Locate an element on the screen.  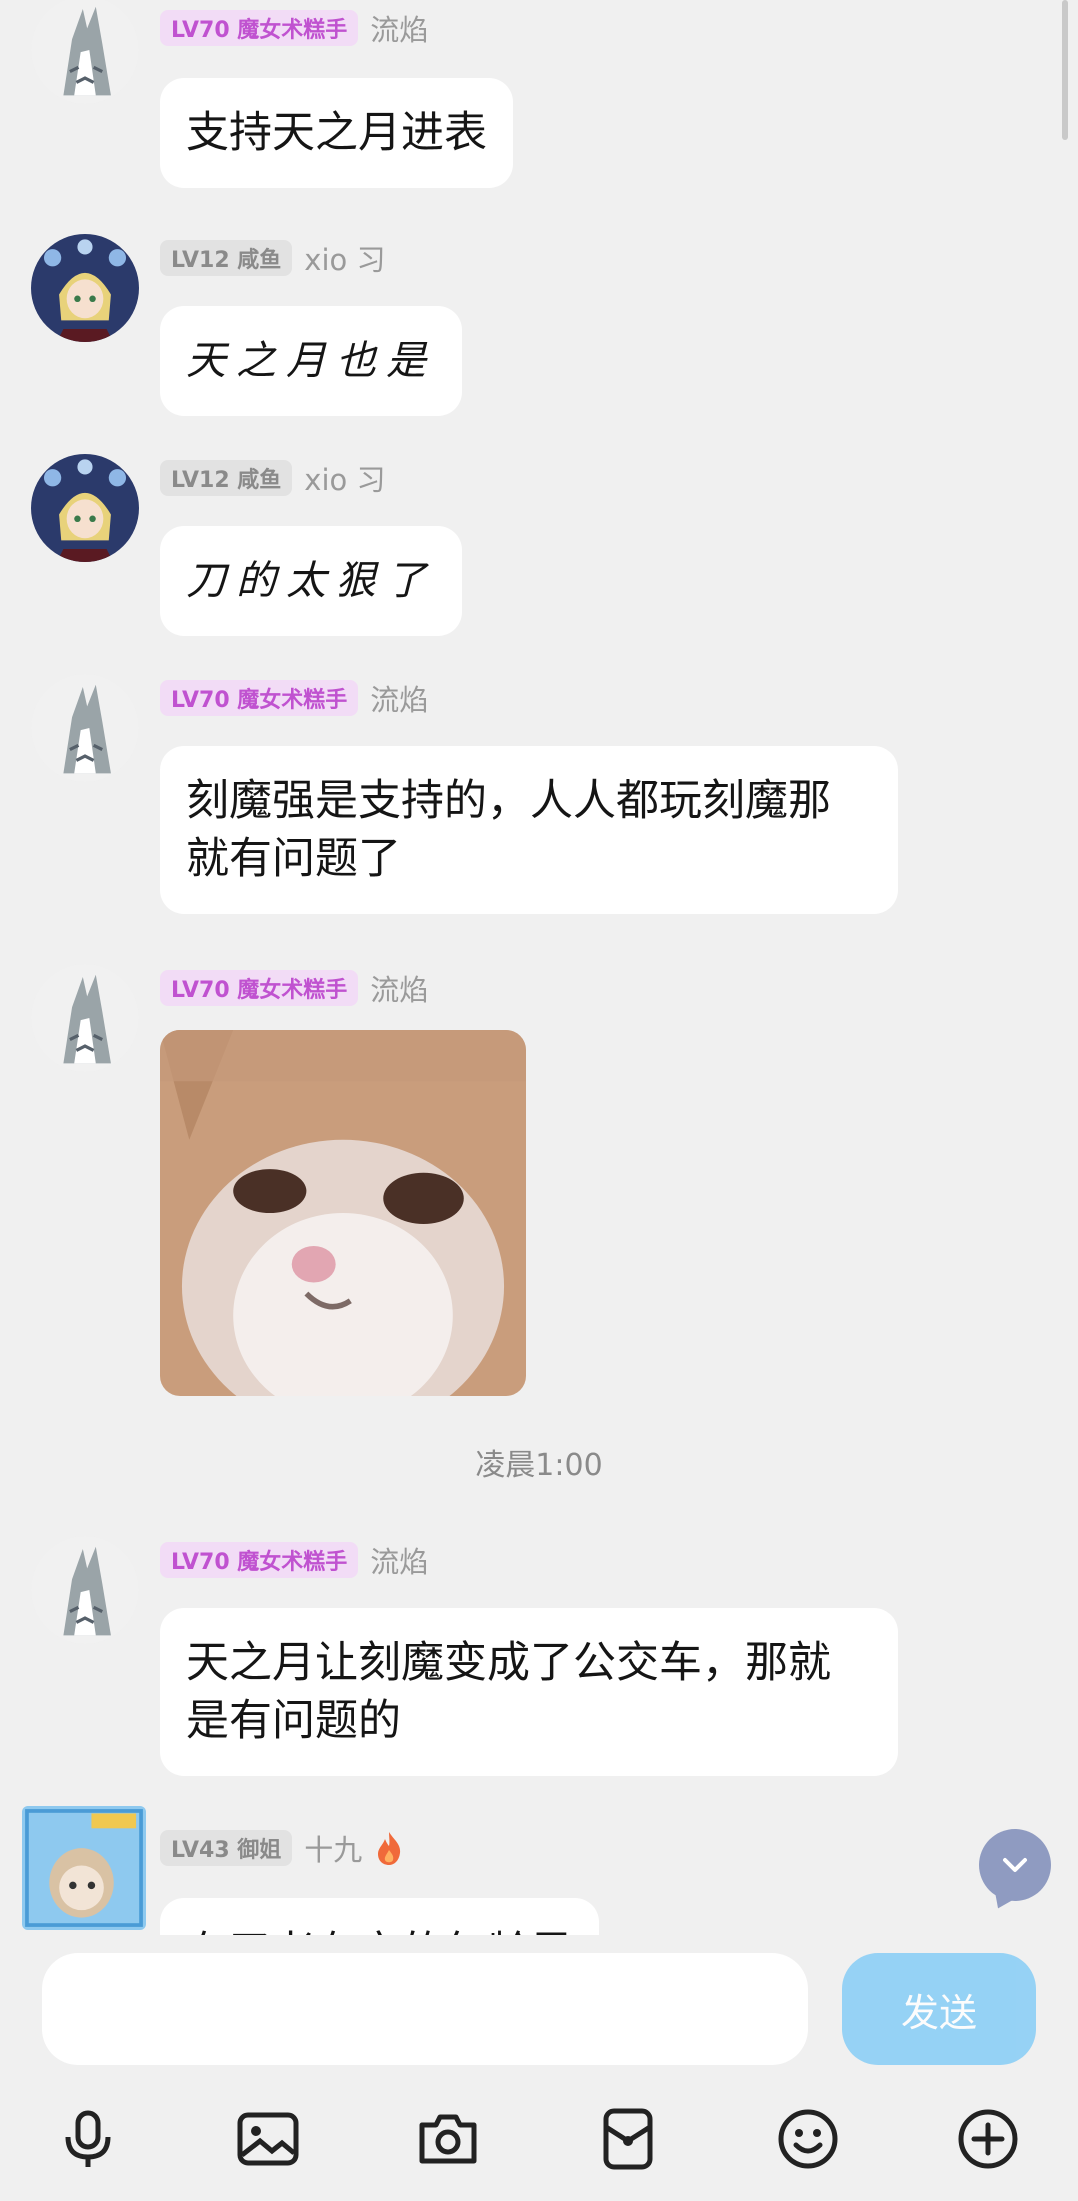
camera-icon is located at coordinates (448, 2139).